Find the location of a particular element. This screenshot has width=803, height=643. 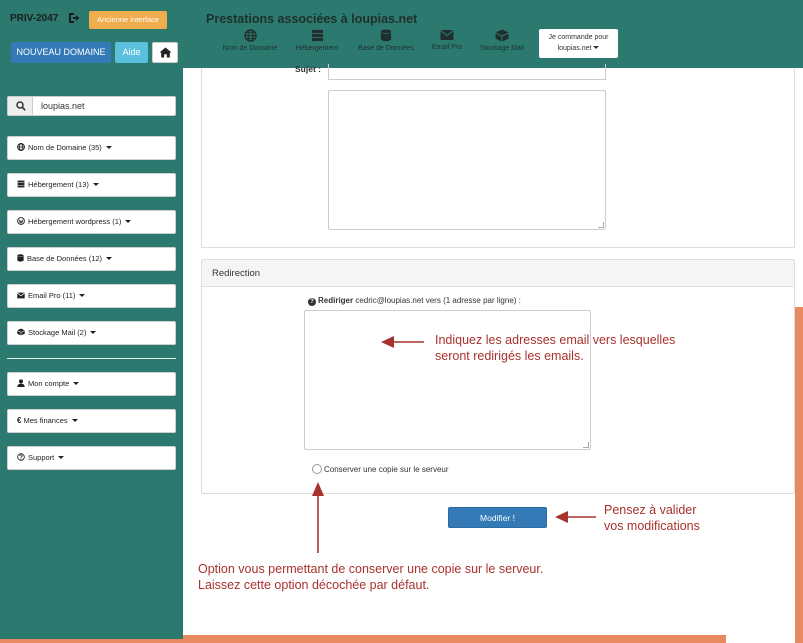

arrow-validate-hint is located at coordinates (575, 517).